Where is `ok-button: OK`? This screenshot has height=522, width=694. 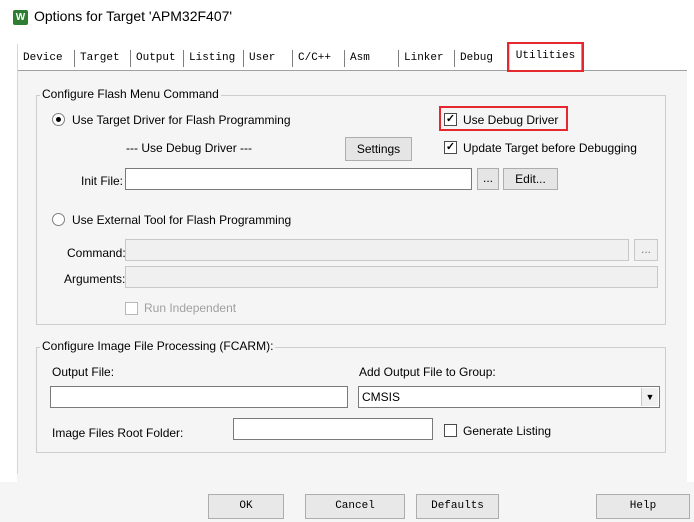
ok-button: OK is located at coordinates (246, 506).